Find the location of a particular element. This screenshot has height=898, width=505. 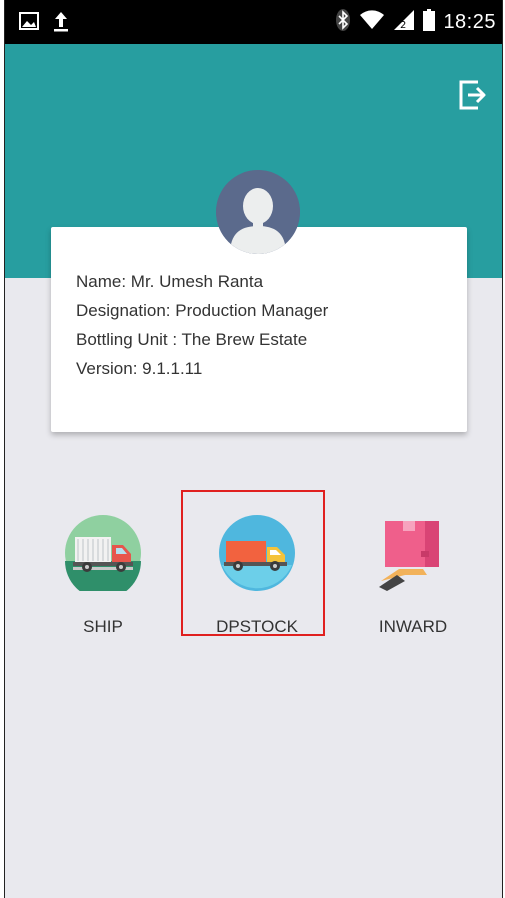

inward-button: INWARD is located at coordinates (413, 580).